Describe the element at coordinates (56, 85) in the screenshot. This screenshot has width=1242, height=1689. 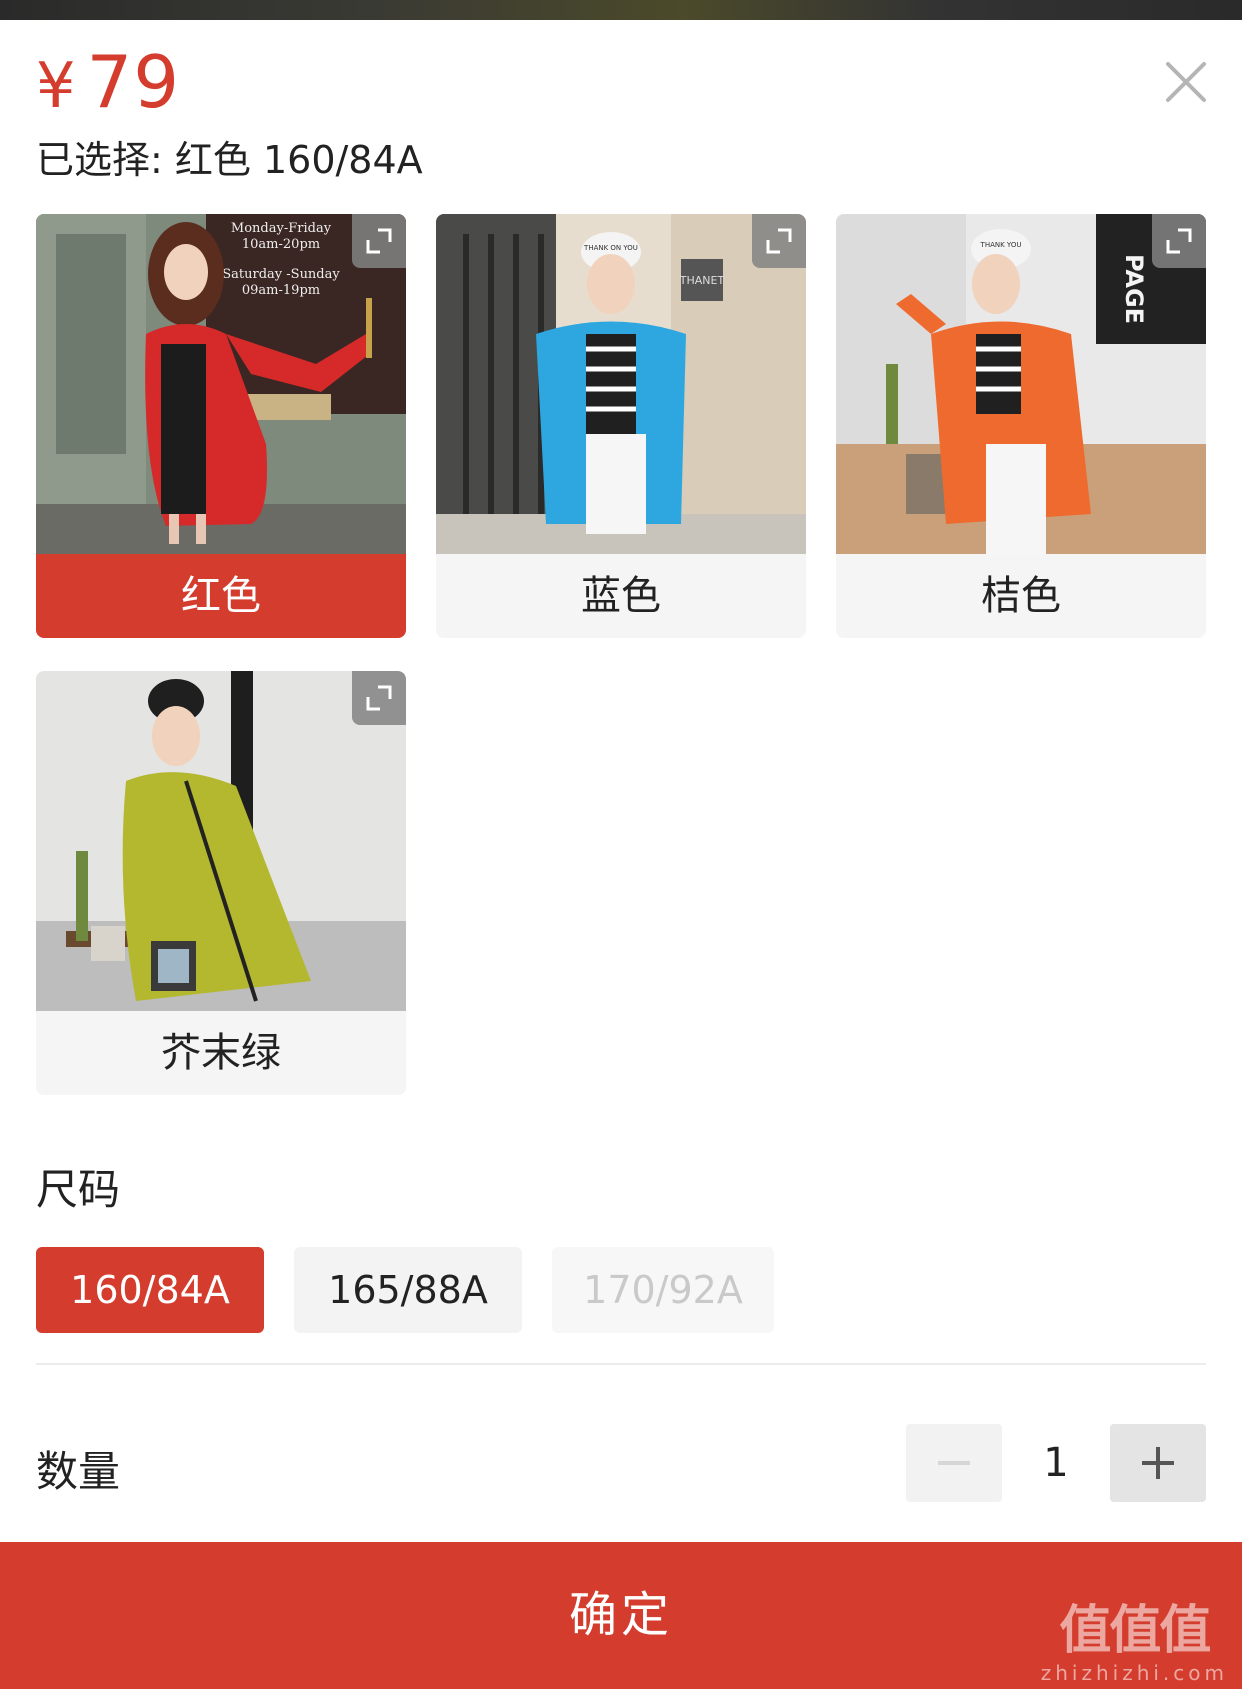
I see `currency-symbol: ¥` at that location.